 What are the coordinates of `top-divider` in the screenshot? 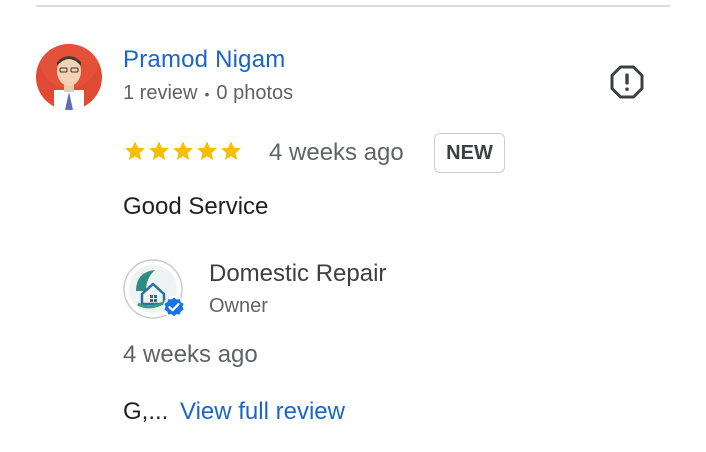 It's located at (353, 6).